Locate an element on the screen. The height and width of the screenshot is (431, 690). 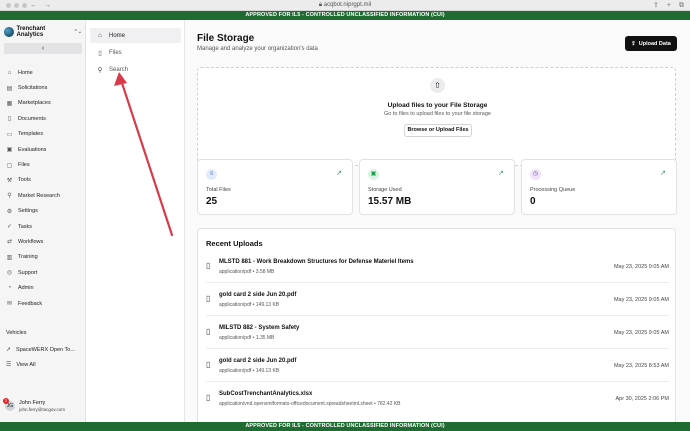
sidebar-item-workflows: ⇄ Workflows is located at coordinates (44, 241).